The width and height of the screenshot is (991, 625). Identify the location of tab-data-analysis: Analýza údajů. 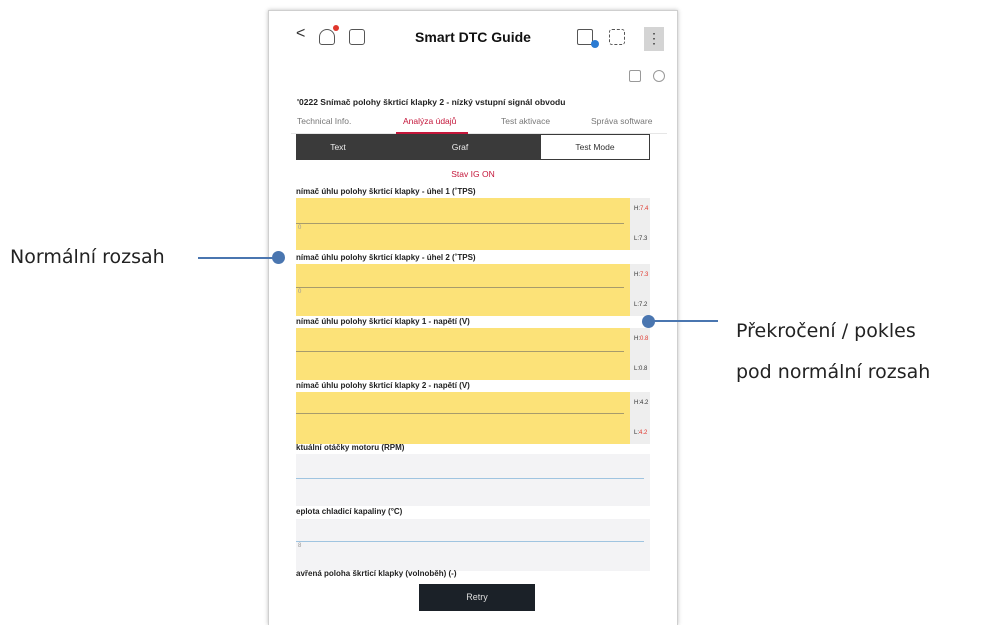
(429, 121).